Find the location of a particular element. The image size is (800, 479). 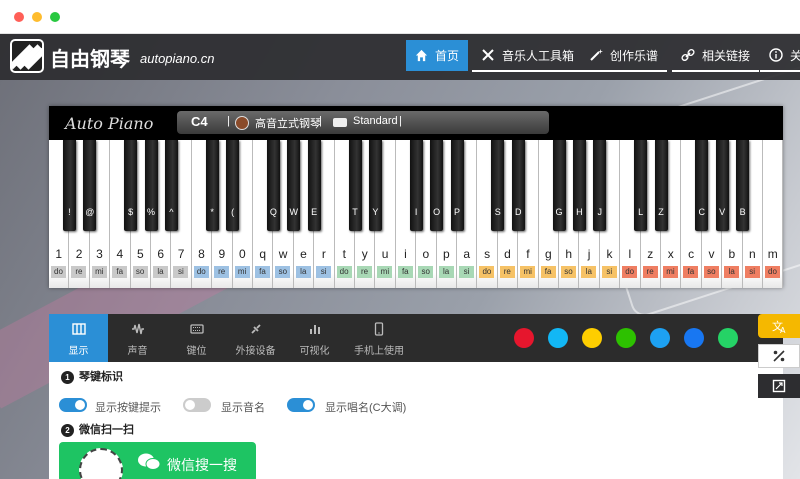

nav-toolbox: 音乐人工具箱 is located at coordinates (528, 56).